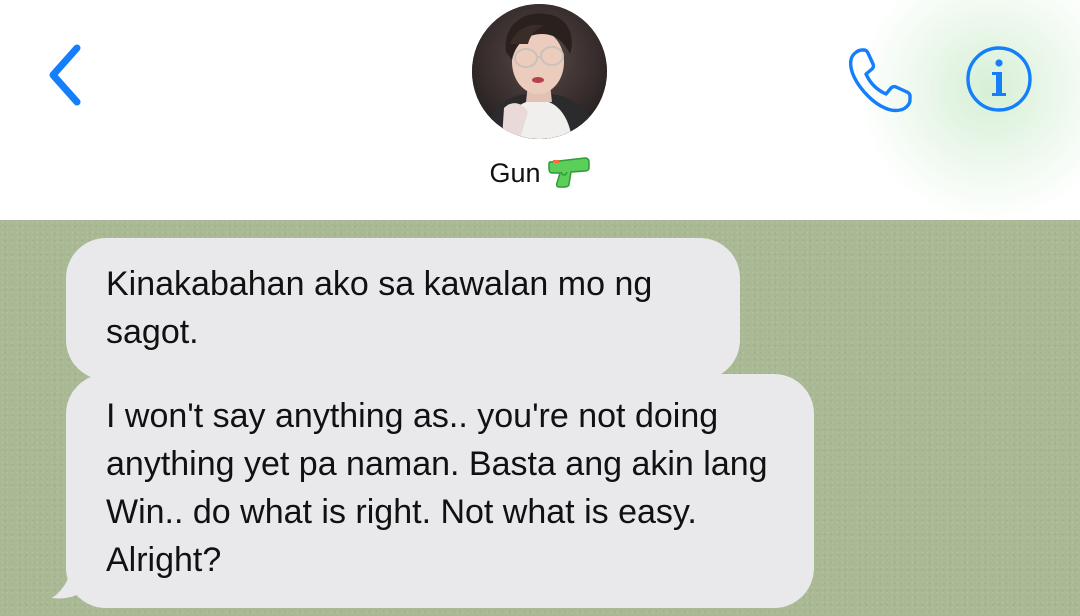 The height and width of the screenshot is (616, 1080). I want to click on call-button, so click(880, 80).